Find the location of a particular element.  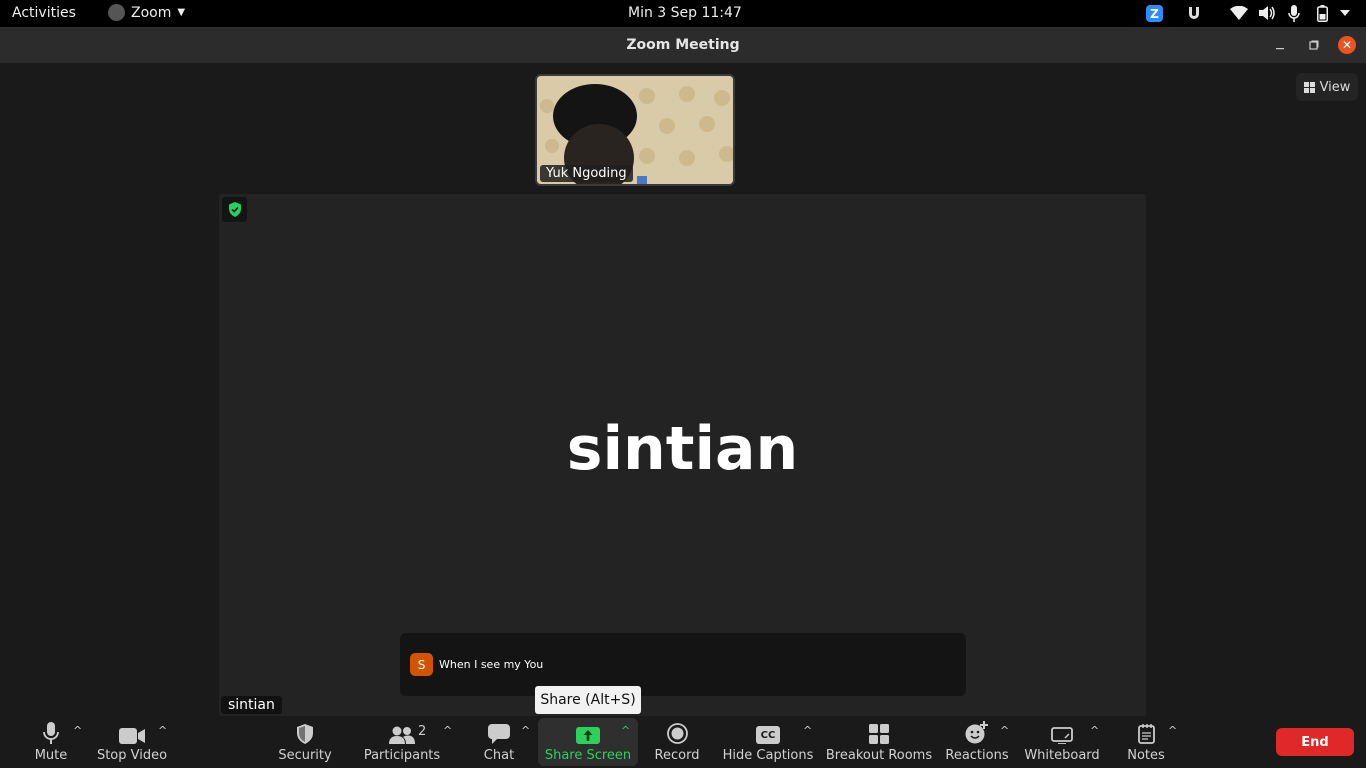

stop-video-button: Stop Video is located at coordinates (132, 742).